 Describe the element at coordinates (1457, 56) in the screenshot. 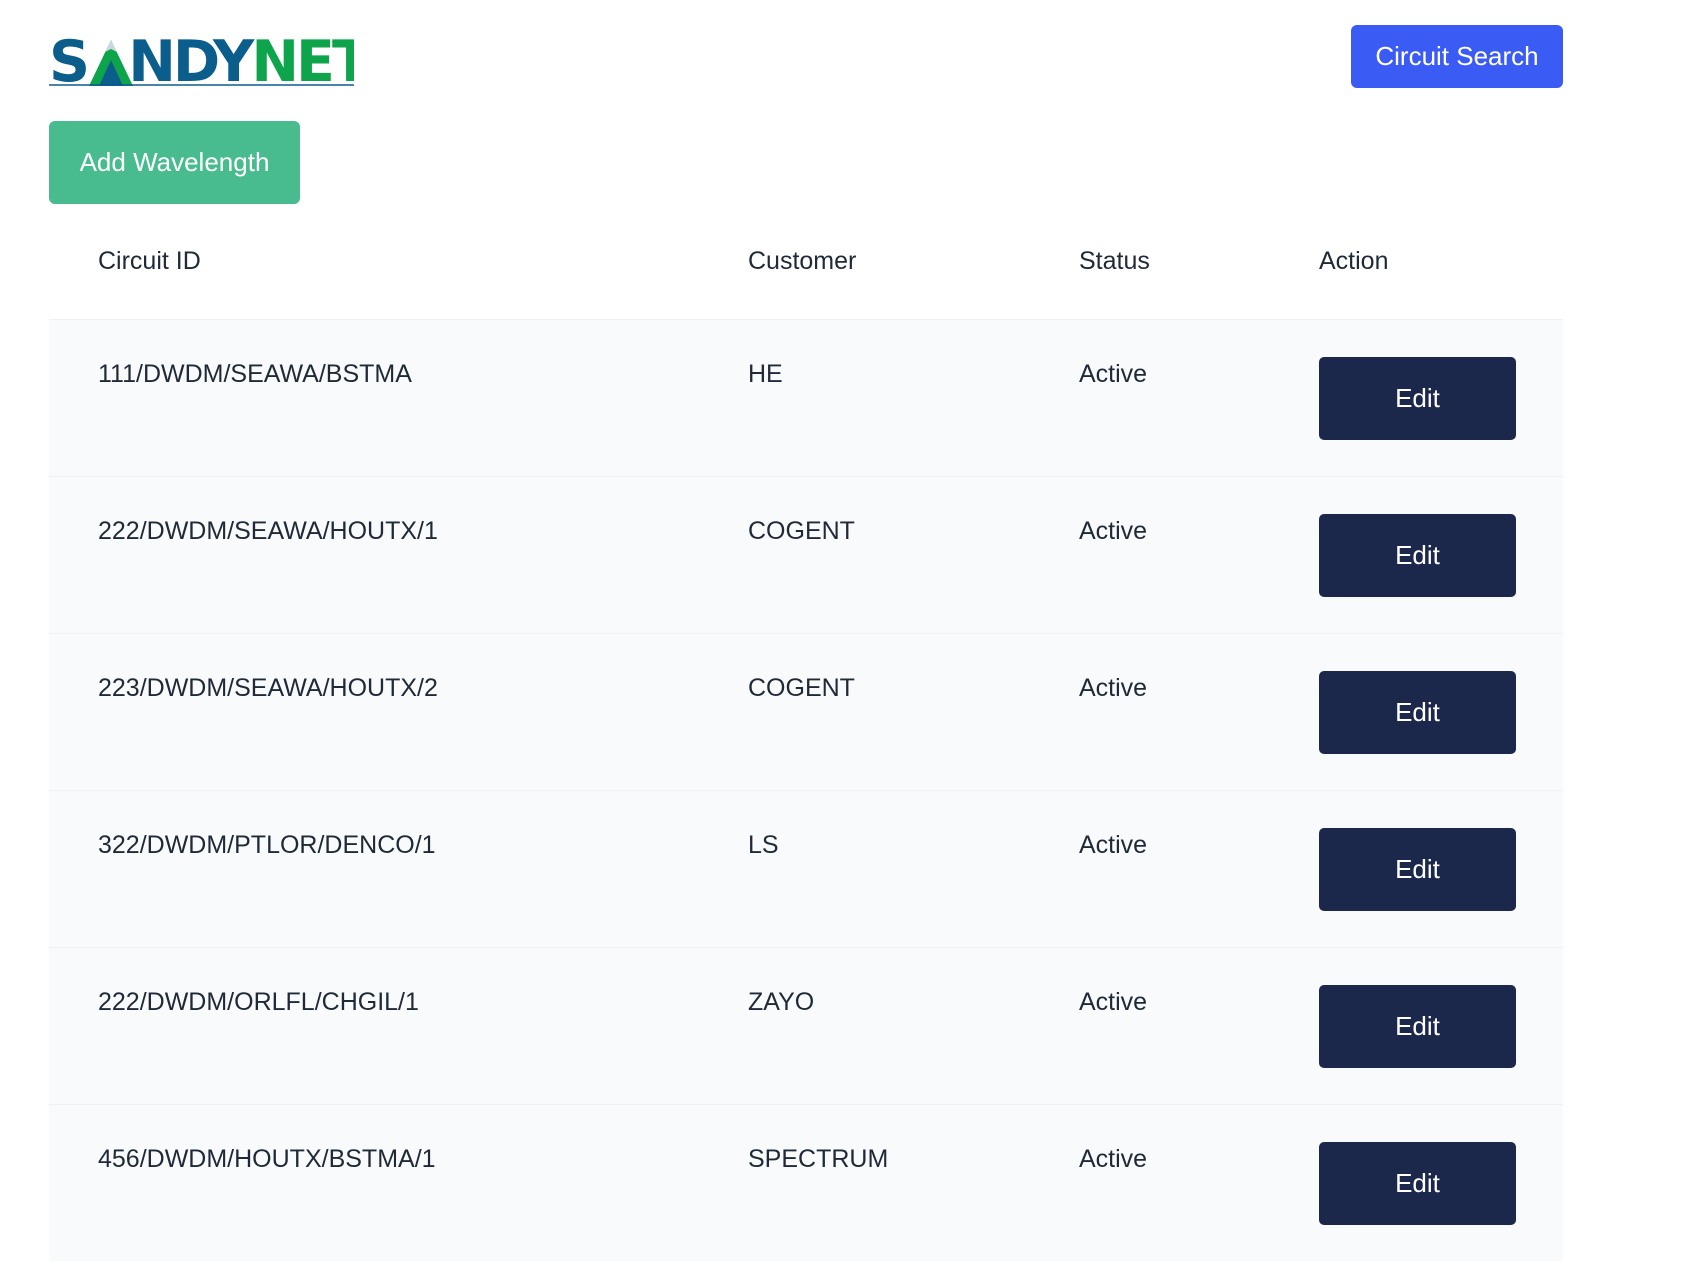

I see `circuit-search-button: Circuit Search` at that location.